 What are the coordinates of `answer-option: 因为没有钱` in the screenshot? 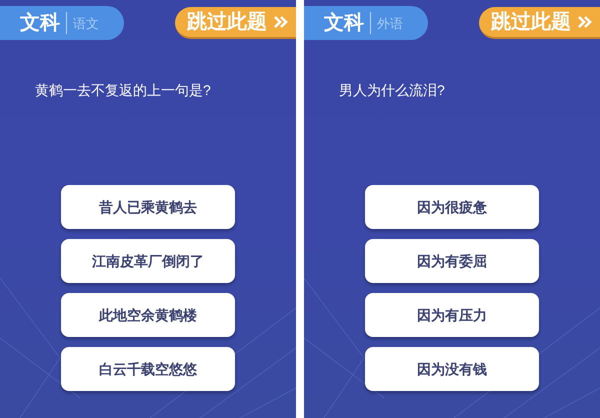 It's located at (452, 369).